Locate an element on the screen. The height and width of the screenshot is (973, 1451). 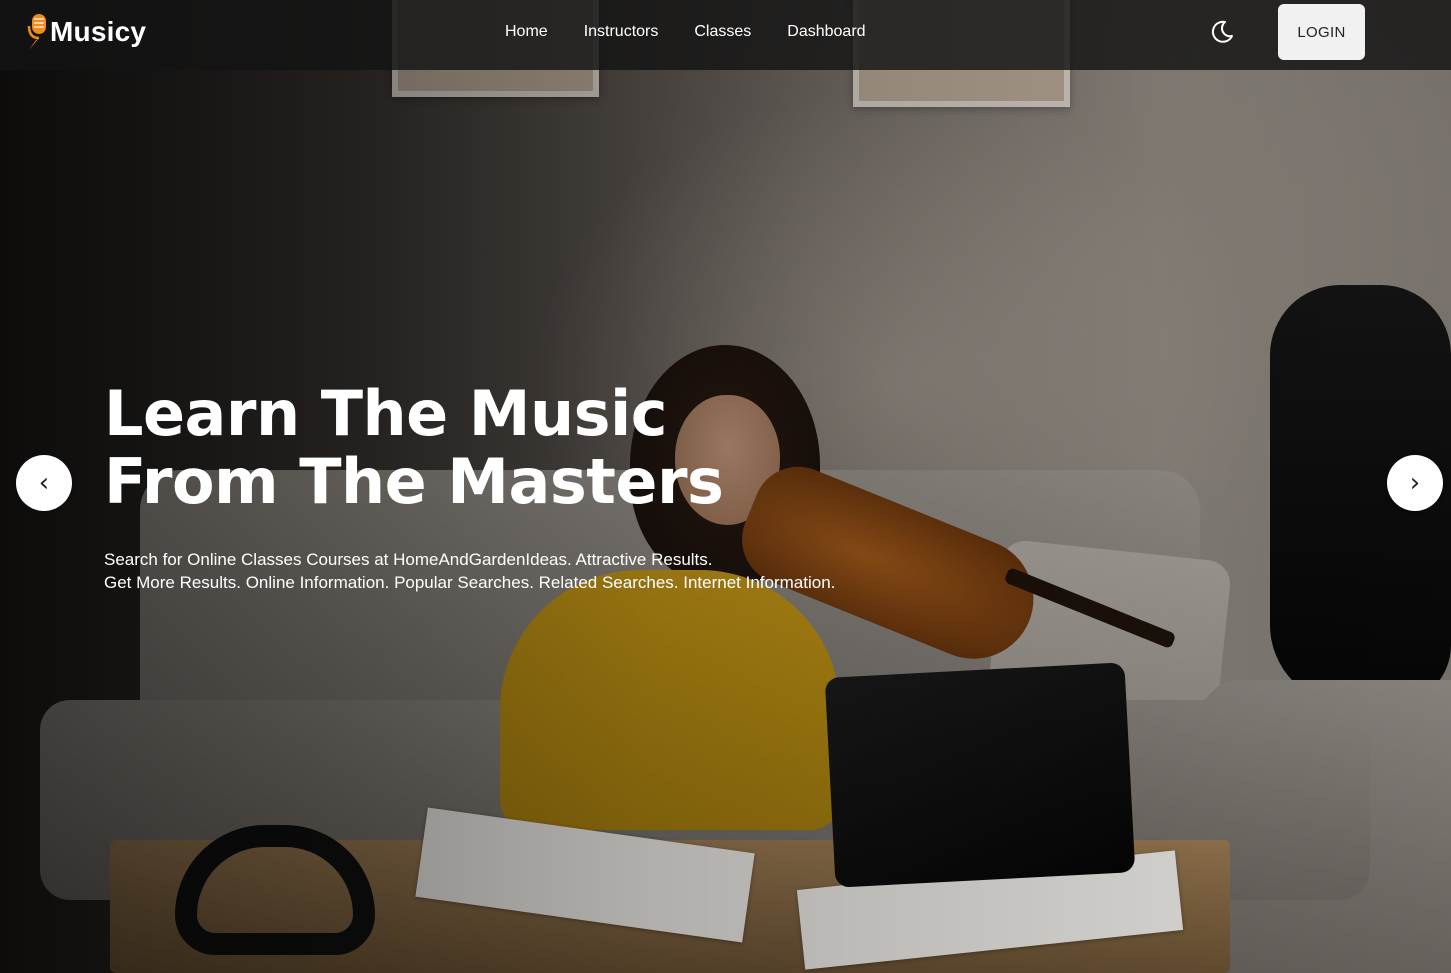
nav-link-dashboard: Dashboard is located at coordinates (826, 32).